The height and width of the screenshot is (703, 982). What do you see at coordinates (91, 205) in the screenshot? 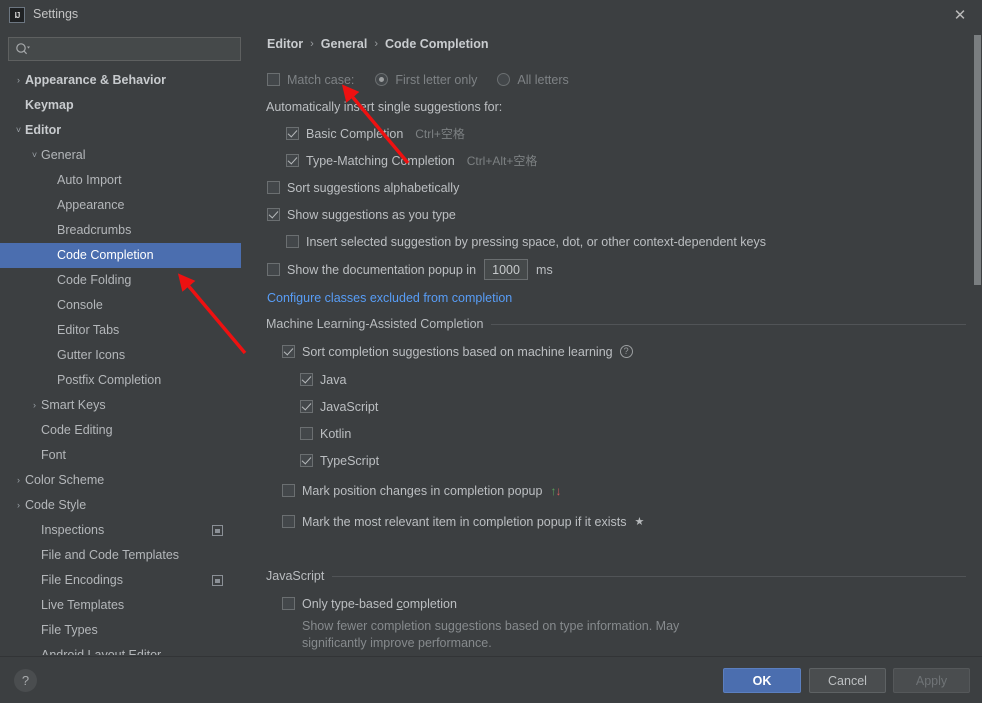
I see `sidebar-item-label: Appearance` at bounding box center [91, 205].